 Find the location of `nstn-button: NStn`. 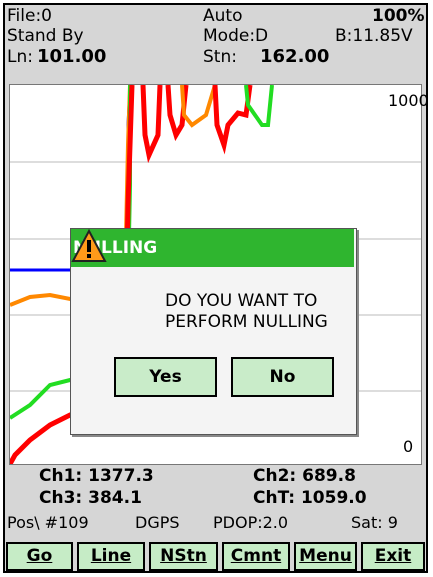

nstn-button: NStn is located at coordinates (183, 556).